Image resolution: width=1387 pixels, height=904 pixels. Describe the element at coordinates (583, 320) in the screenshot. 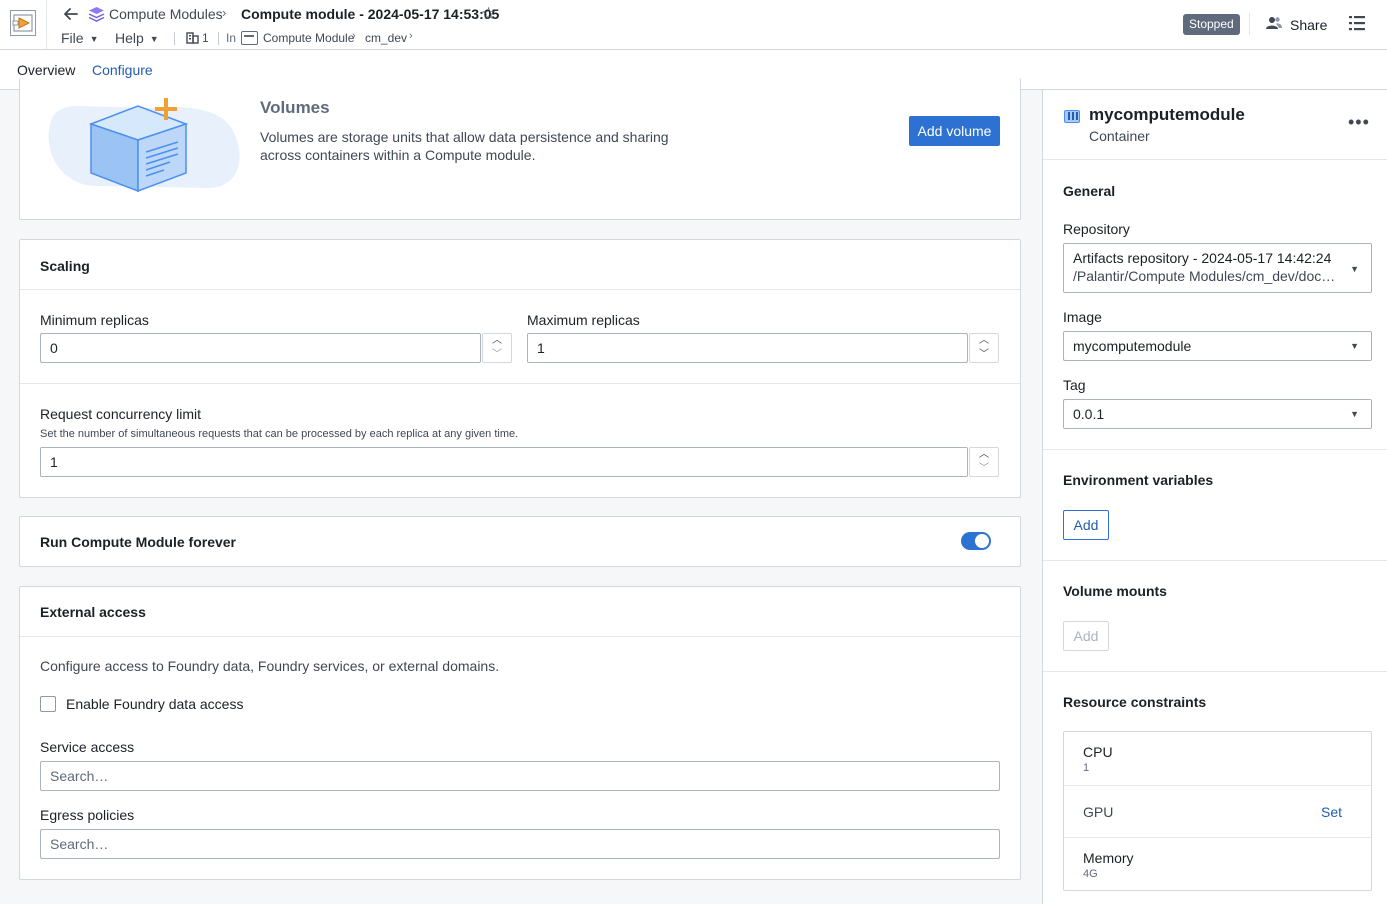

I see `max-replicas-label: Maximum replicas` at that location.